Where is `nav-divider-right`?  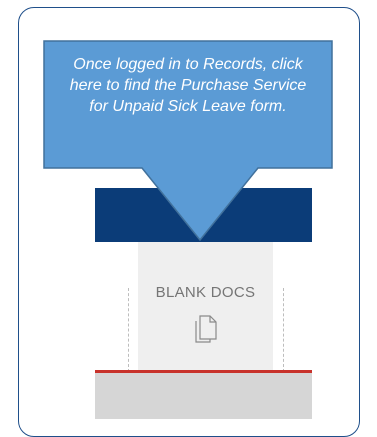 nav-divider-right is located at coordinates (283, 330).